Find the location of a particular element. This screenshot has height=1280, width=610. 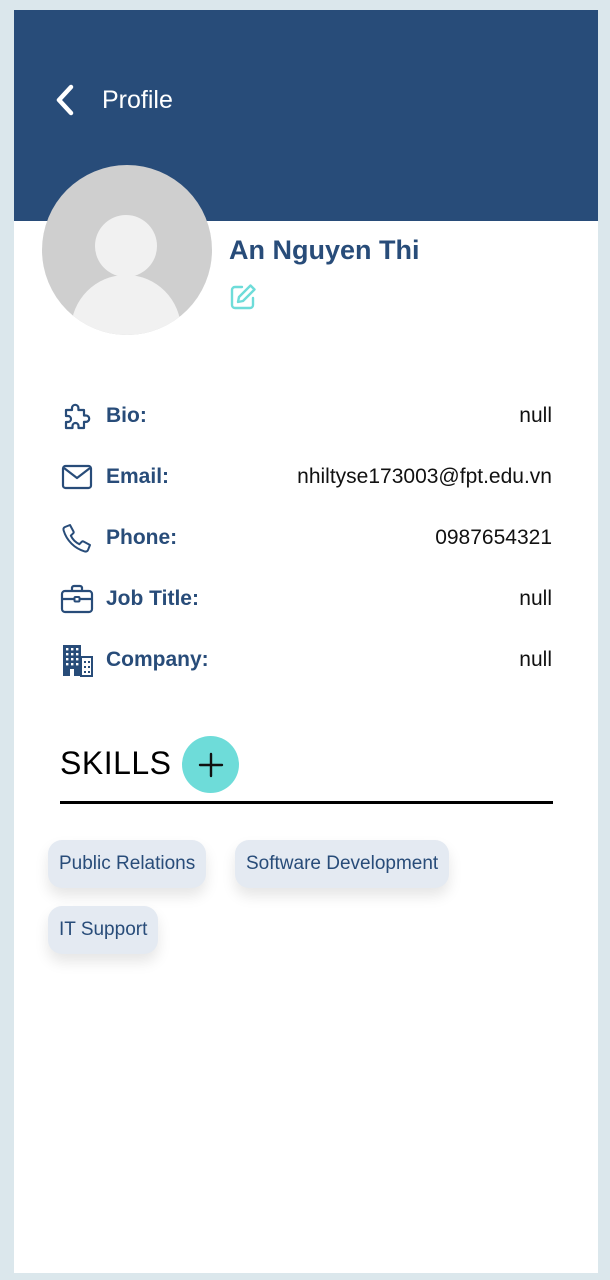

briefcase-icon is located at coordinates (77, 599).